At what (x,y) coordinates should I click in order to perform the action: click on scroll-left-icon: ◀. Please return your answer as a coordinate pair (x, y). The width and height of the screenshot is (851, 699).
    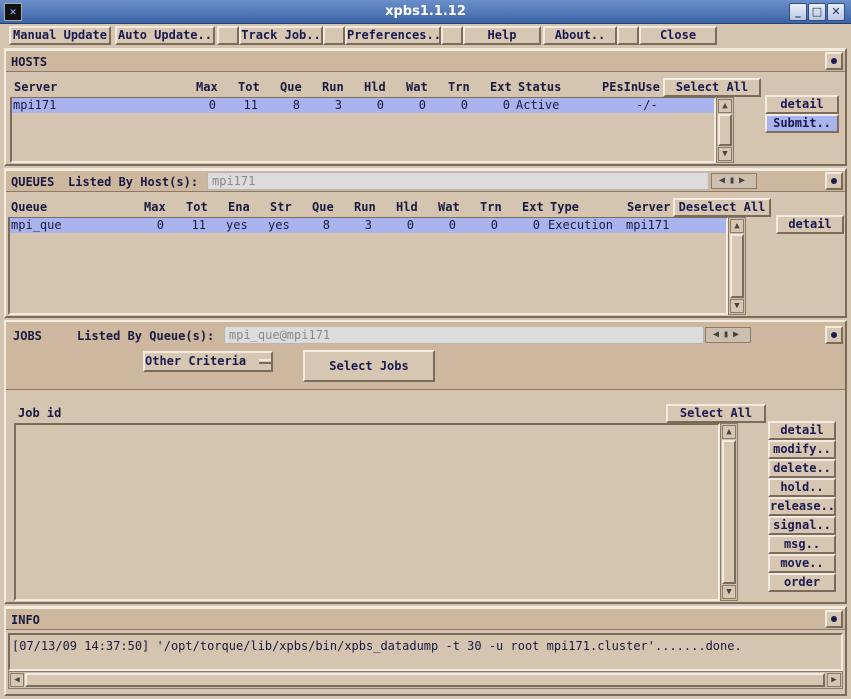
    Looking at the image, I should click on (17, 680).